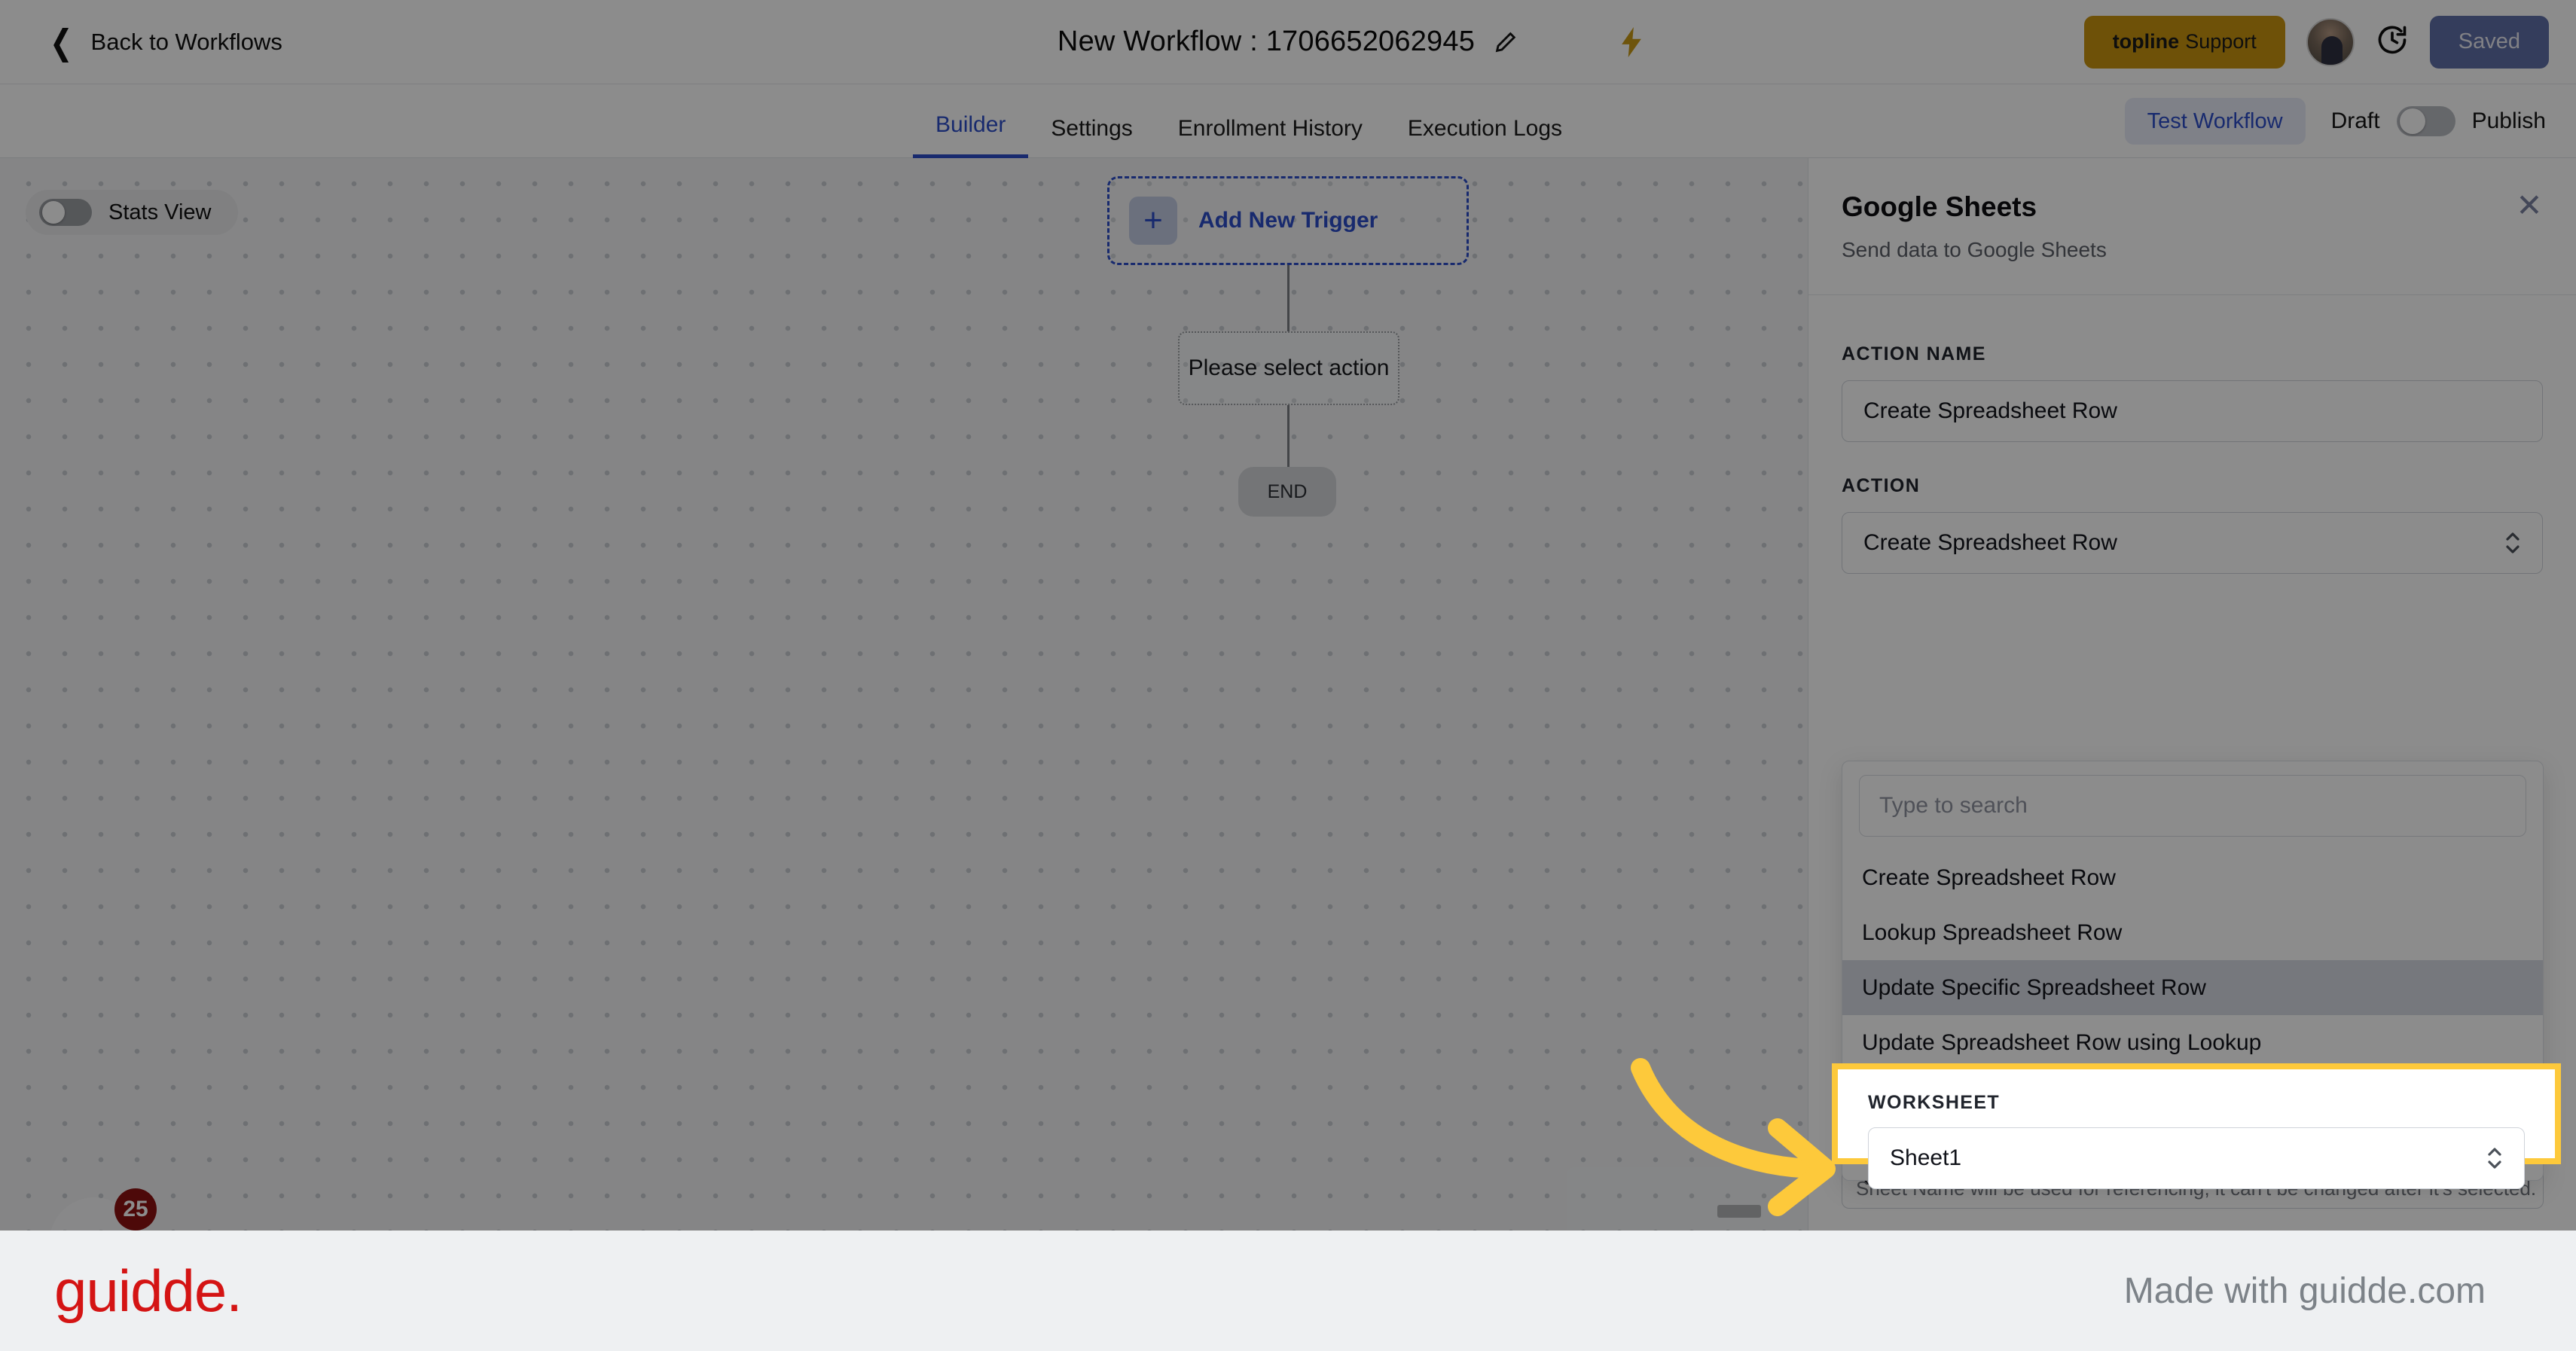 The height and width of the screenshot is (1351, 2576). Describe the element at coordinates (186, 41) in the screenshot. I see `back-to-workflows-label: Back to Workflows` at that location.